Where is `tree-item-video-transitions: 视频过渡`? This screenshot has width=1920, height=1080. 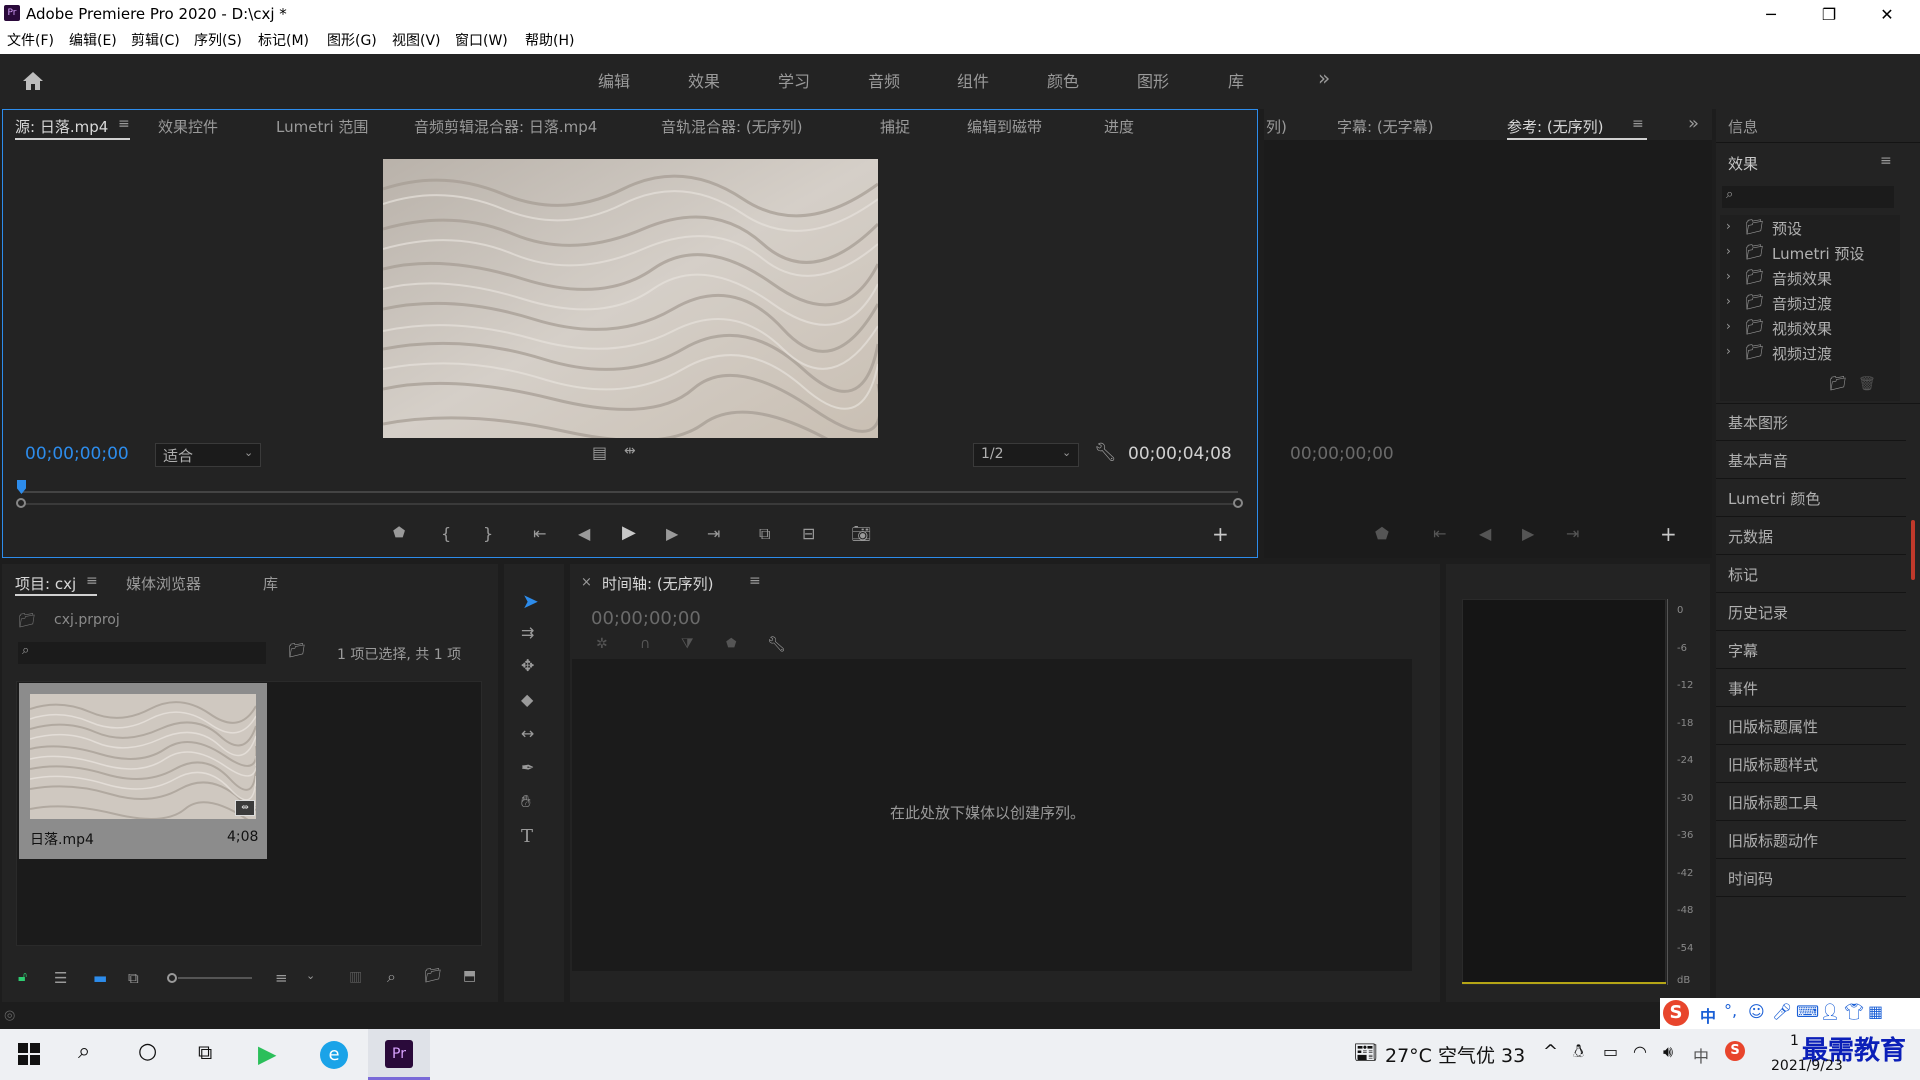 tree-item-video-transitions: 视频过渡 is located at coordinates (1802, 353).